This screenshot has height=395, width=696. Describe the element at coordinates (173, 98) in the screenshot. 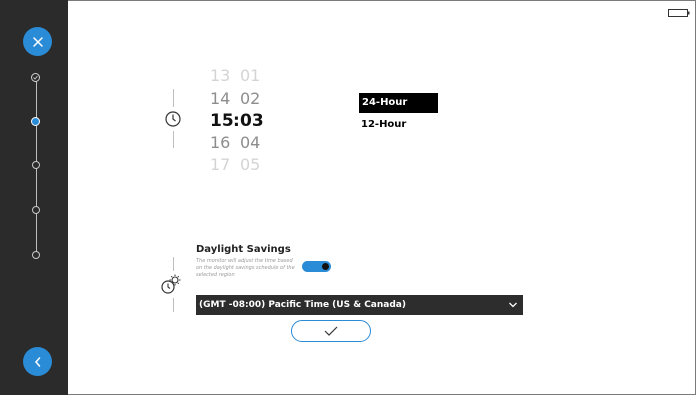

I see `time-divider-top` at that location.